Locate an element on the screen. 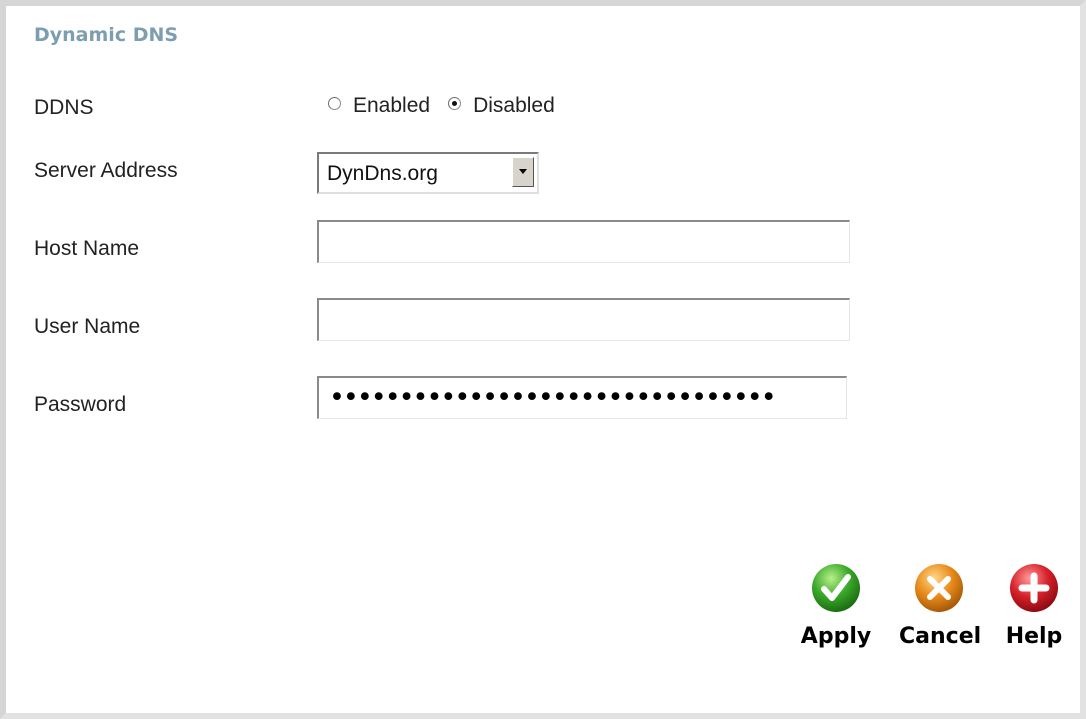 The height and width of the screenshot is (719, 1086). password-label: Password is located at coordinates (80, 404).